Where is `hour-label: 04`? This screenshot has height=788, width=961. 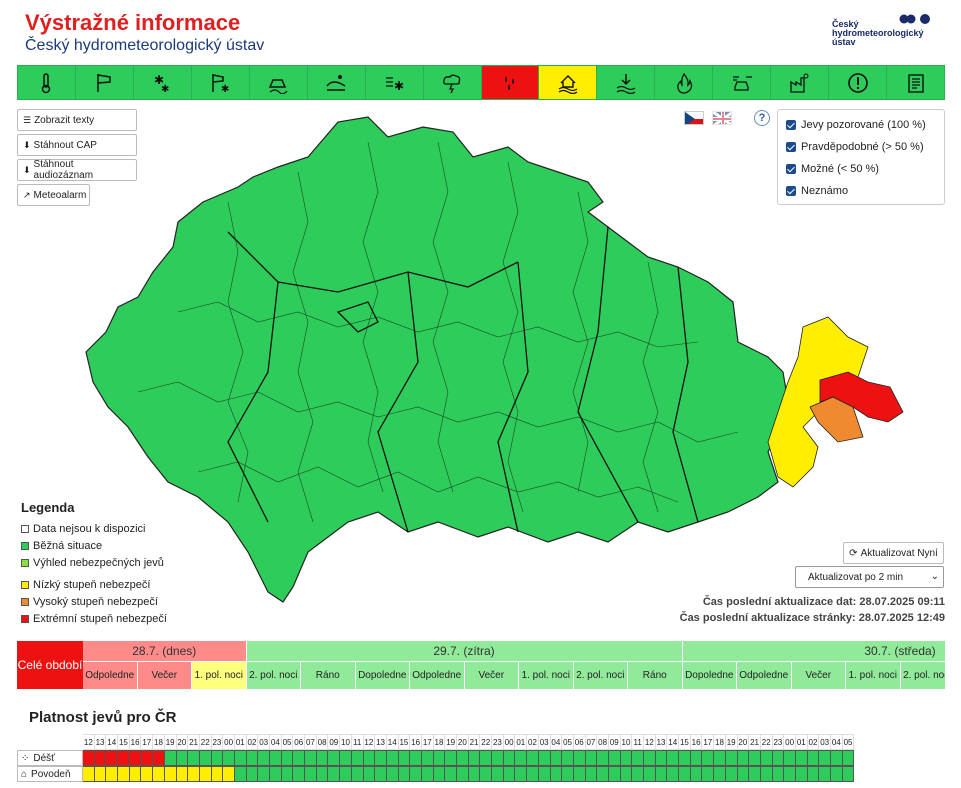 hour-label: 04 is located at coordinates (276, 742).